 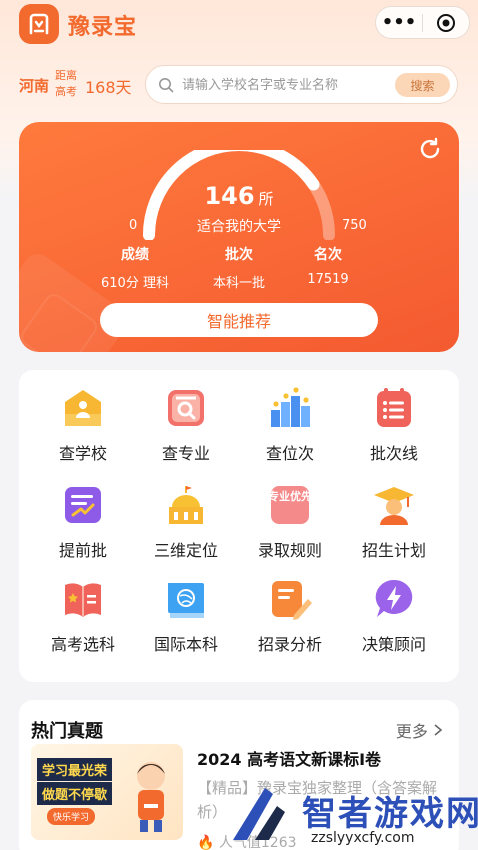 I want to click on fire-icon: 🔥, so click(x=206, y=842).